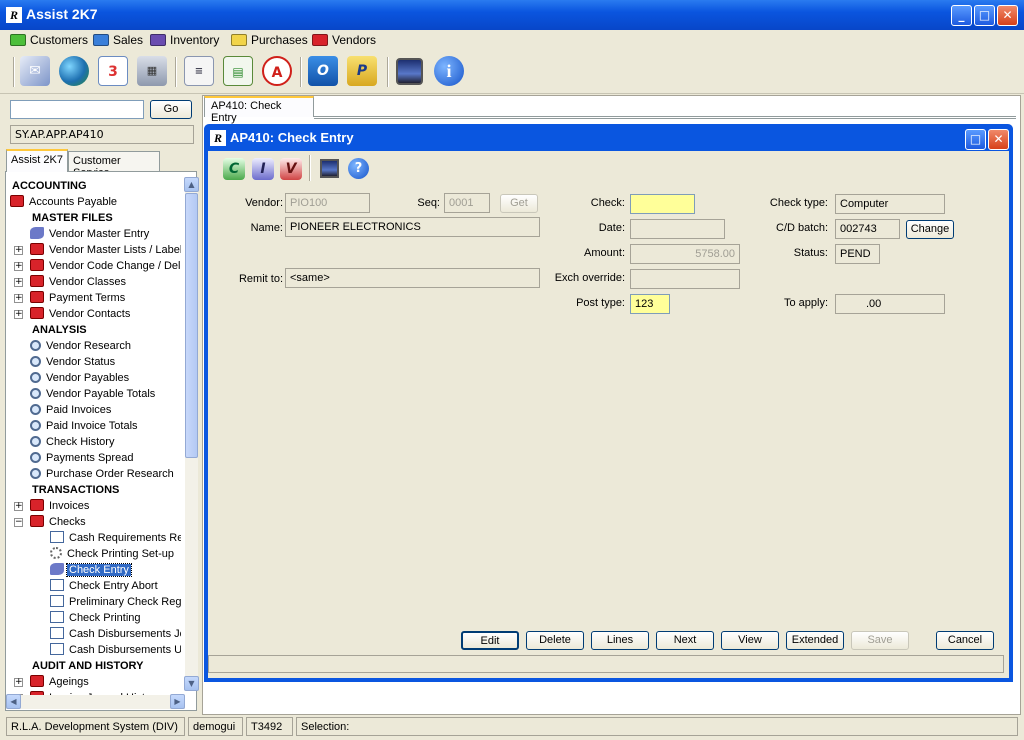 This screenshot has width=1024, height=740. What do you see at coordinates (105, 682) in the screenshot?
I see `tree-item: Ageings` at bounding box center [105, 682].